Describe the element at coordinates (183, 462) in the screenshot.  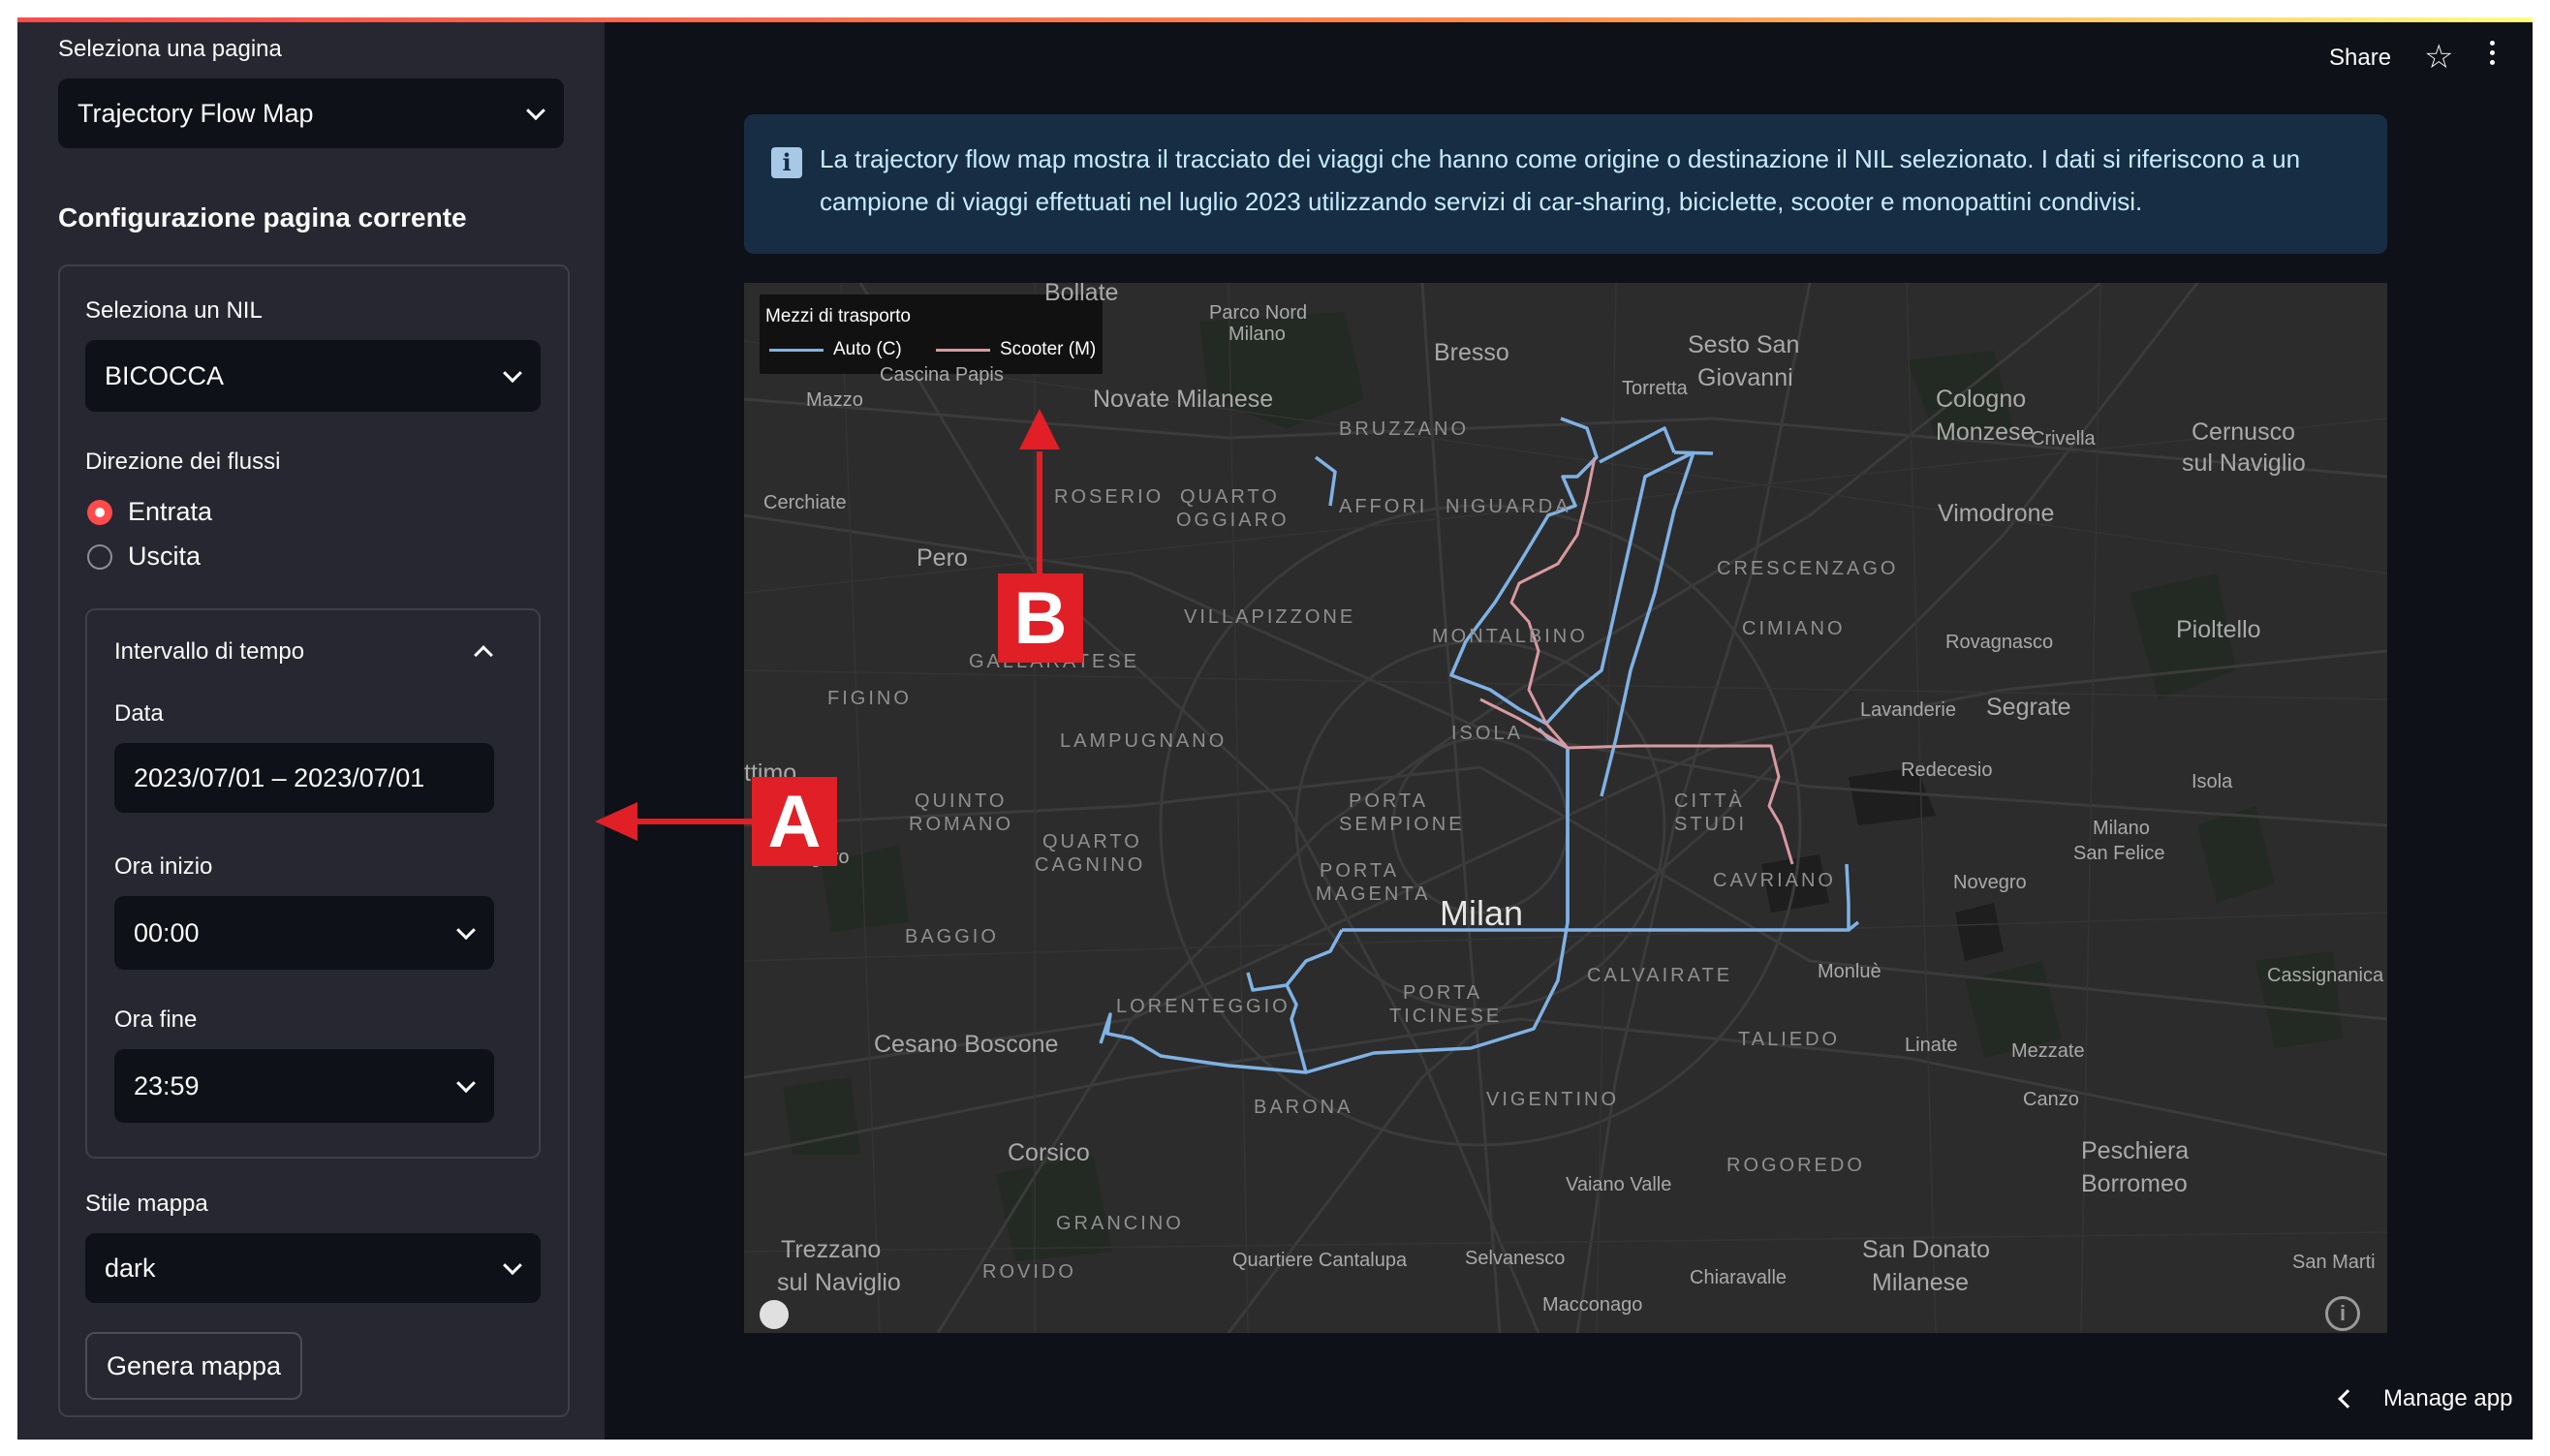
I see `direction-label: Direzione dei flussi` at that location.